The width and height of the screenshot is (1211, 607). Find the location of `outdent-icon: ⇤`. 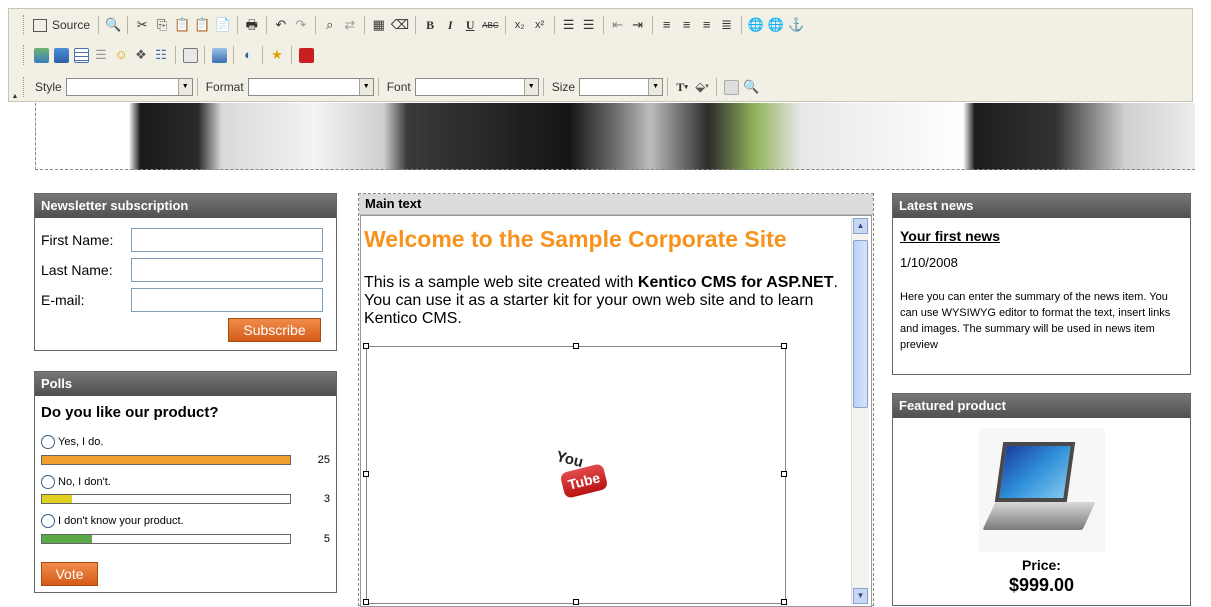

outdent-icon: ⇤ is located at coordinates (618, 25).